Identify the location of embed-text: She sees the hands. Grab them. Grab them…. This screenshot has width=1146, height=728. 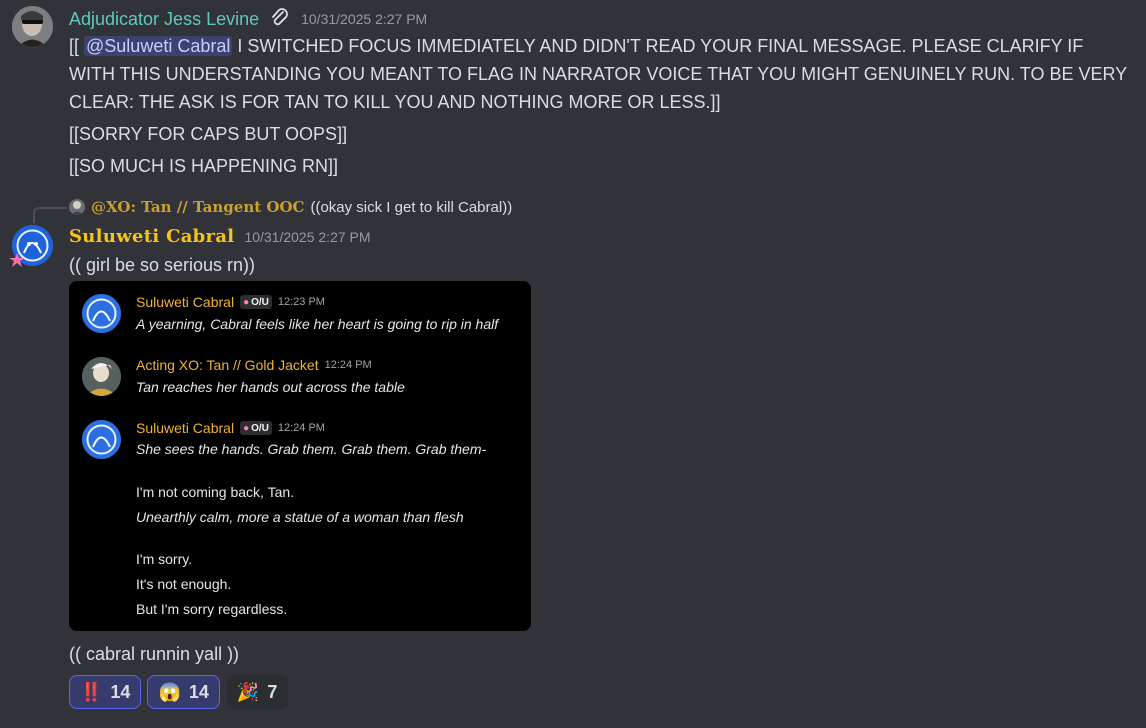
(311, 449).